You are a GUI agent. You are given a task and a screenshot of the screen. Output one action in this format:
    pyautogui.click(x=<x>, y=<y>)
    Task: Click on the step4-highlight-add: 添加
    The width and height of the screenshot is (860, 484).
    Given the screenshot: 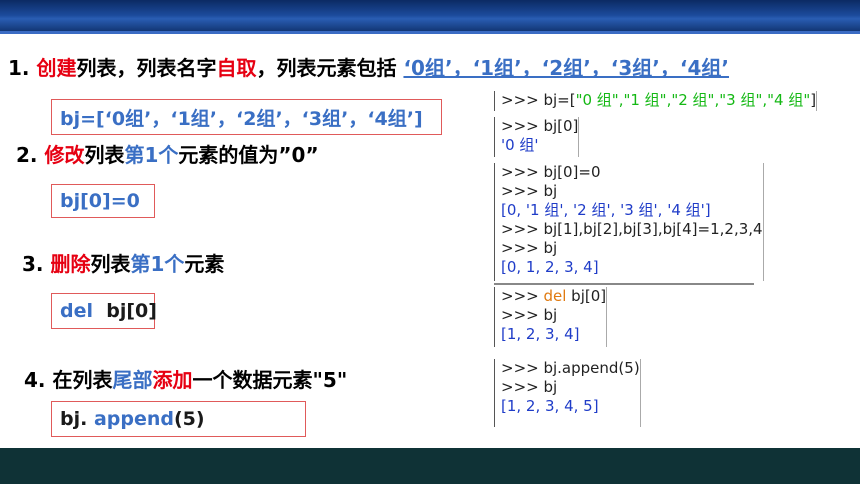 What is the action you would take?
    pyautogui.click(x=172, y=380)
    